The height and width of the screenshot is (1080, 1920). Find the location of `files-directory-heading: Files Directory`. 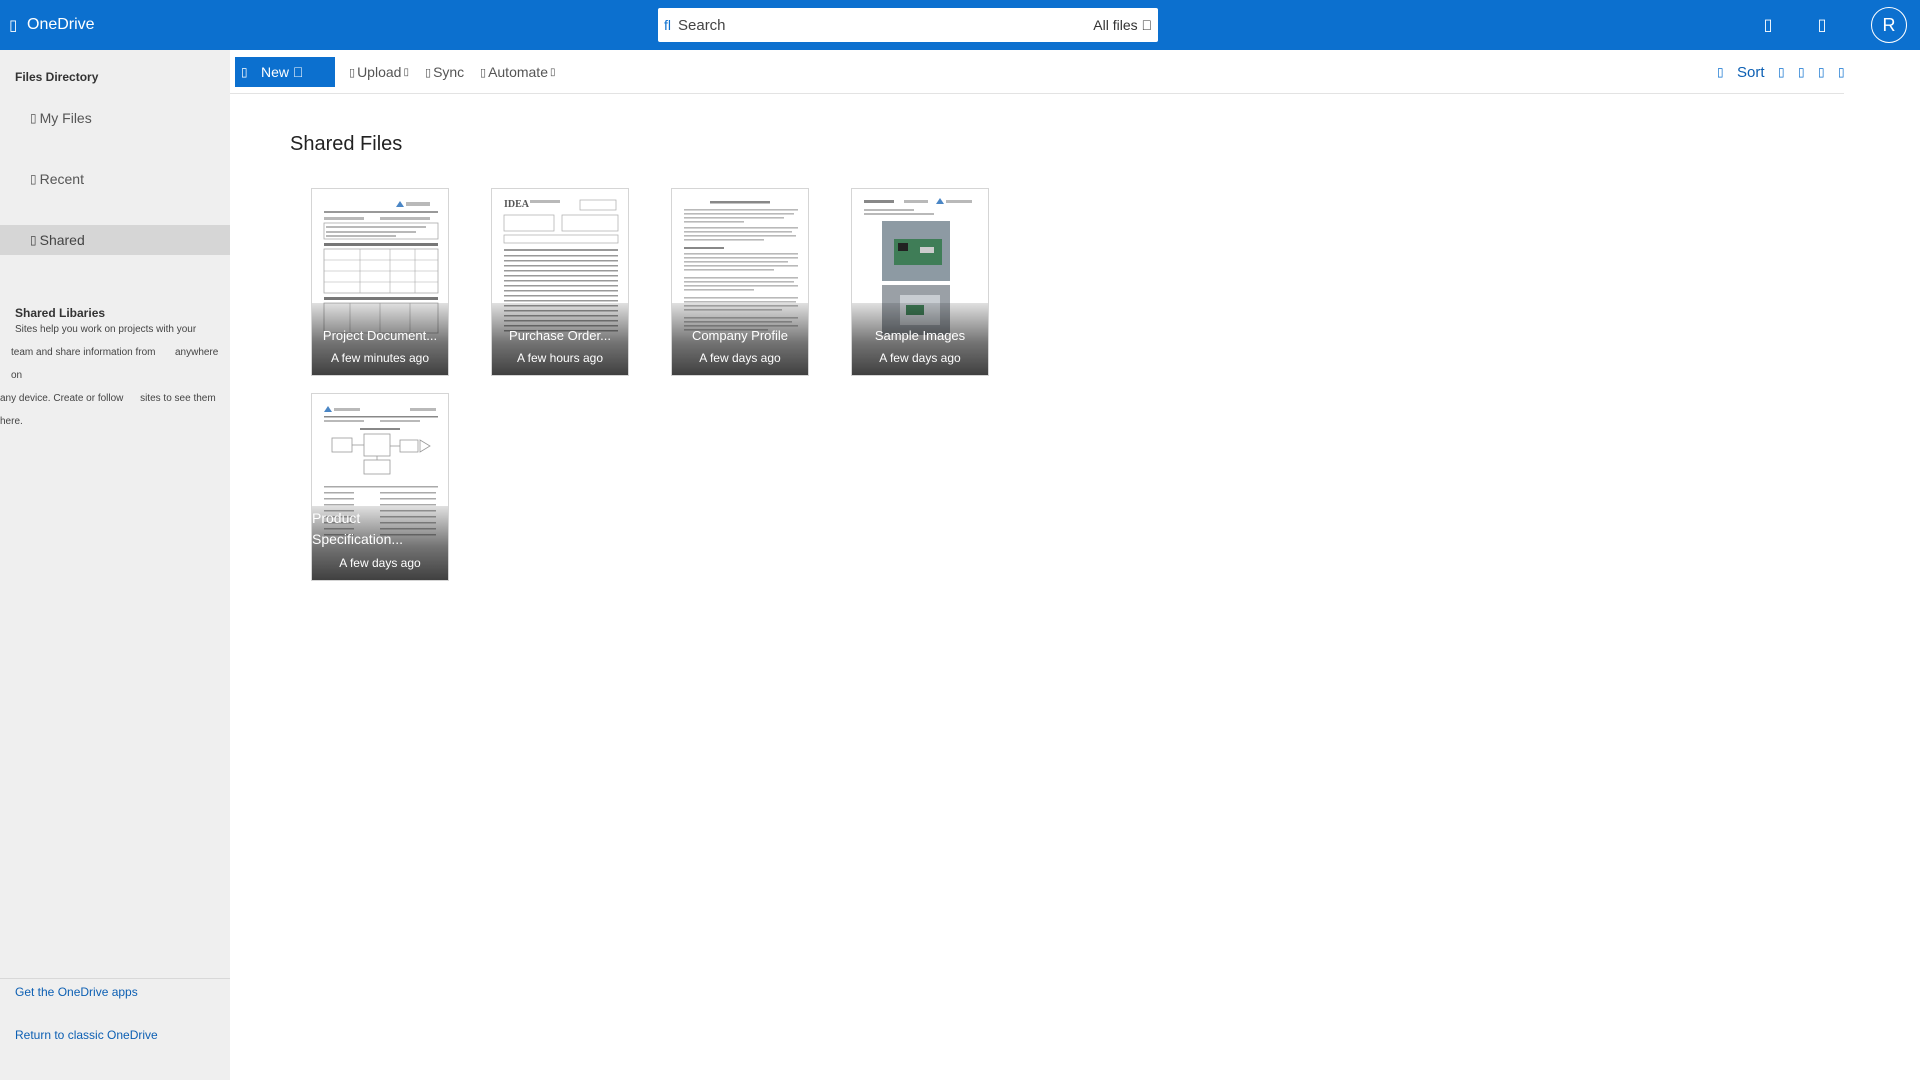

files-directory-heading: Files Directory is located at coordinates (57, 77).